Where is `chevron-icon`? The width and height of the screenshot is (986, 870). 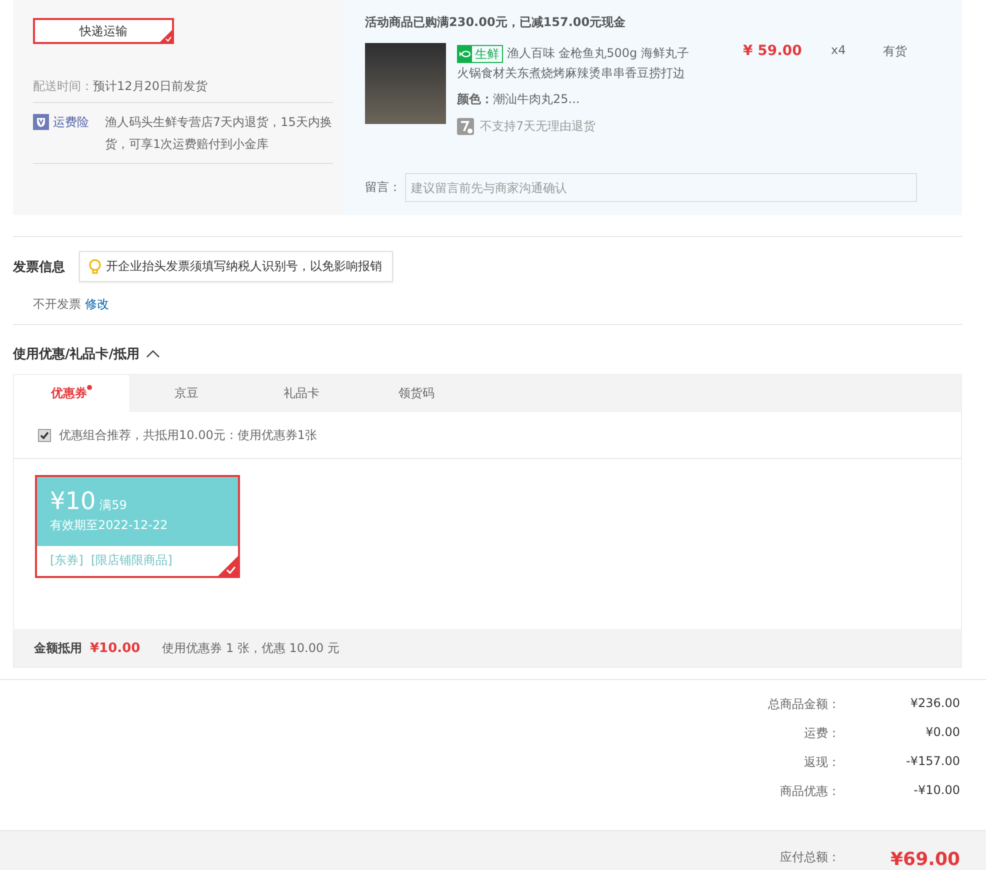
chevron-icon is located at coordinates (153, 354).